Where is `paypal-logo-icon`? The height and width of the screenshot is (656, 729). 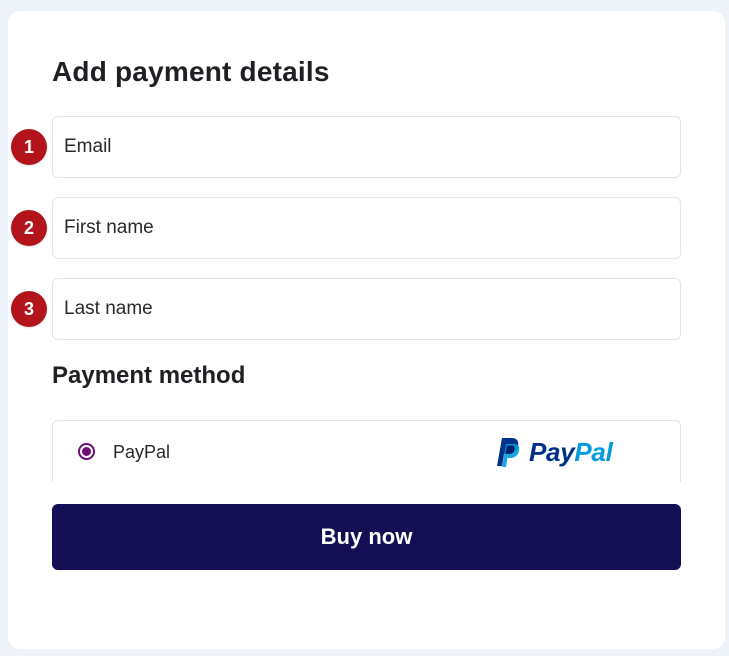 paypal-logo-icon is located at coordinates (508, 452).